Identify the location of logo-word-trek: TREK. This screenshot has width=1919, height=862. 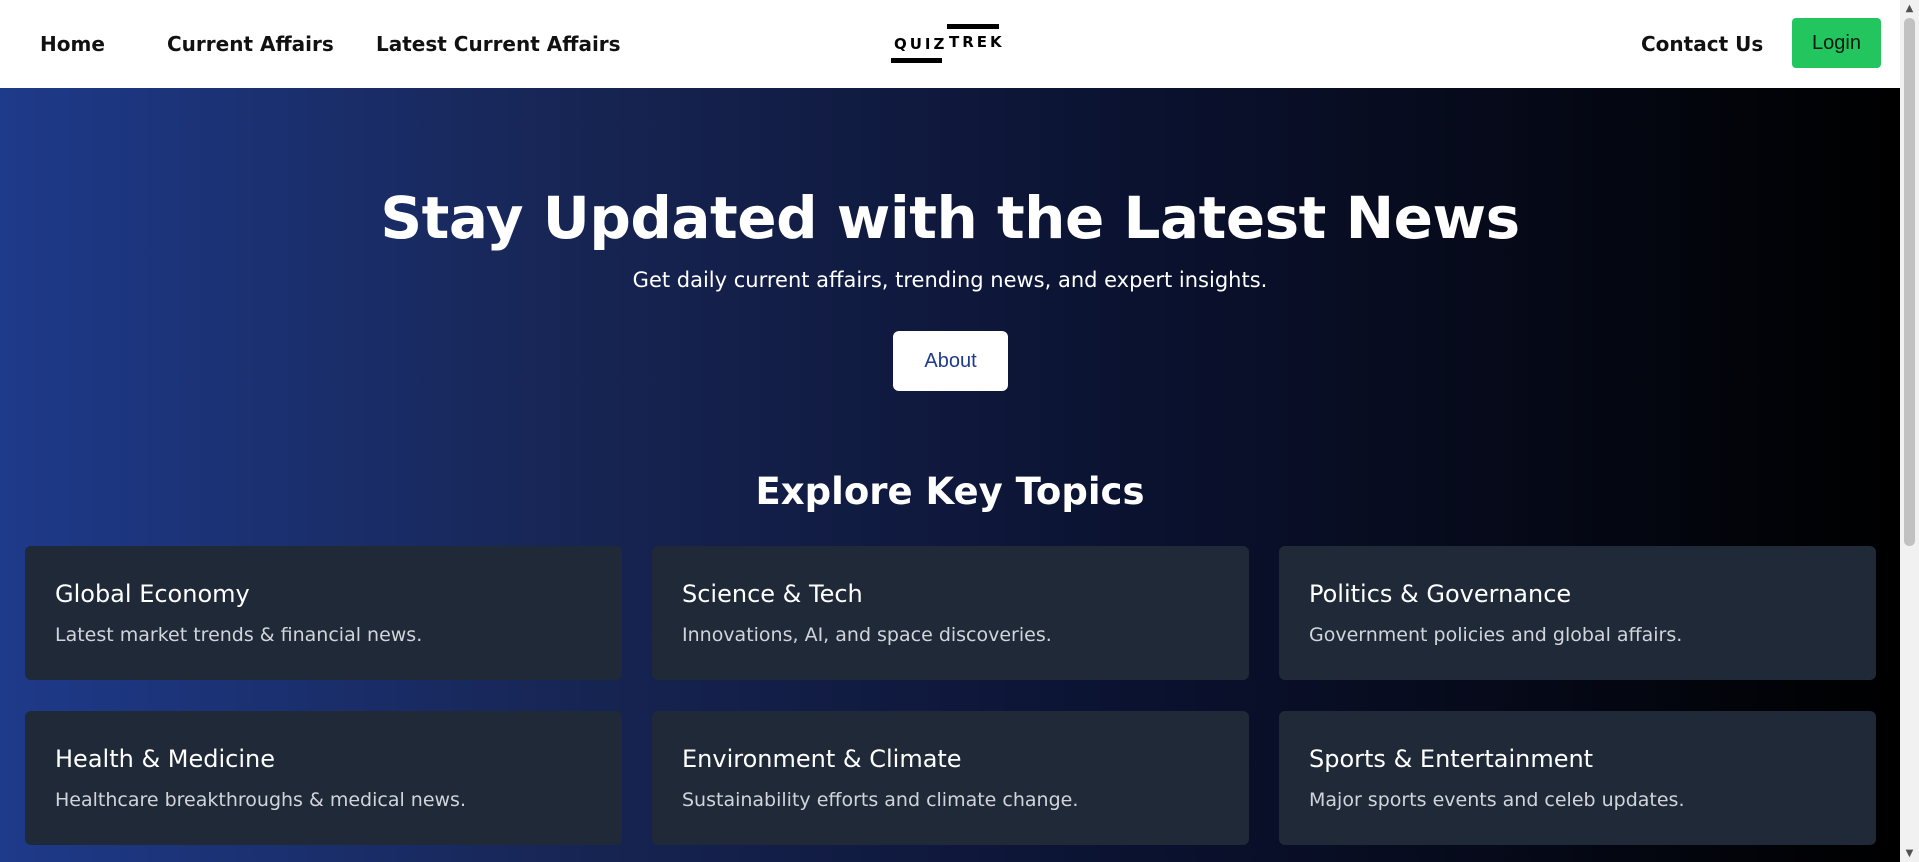
(977, 42).